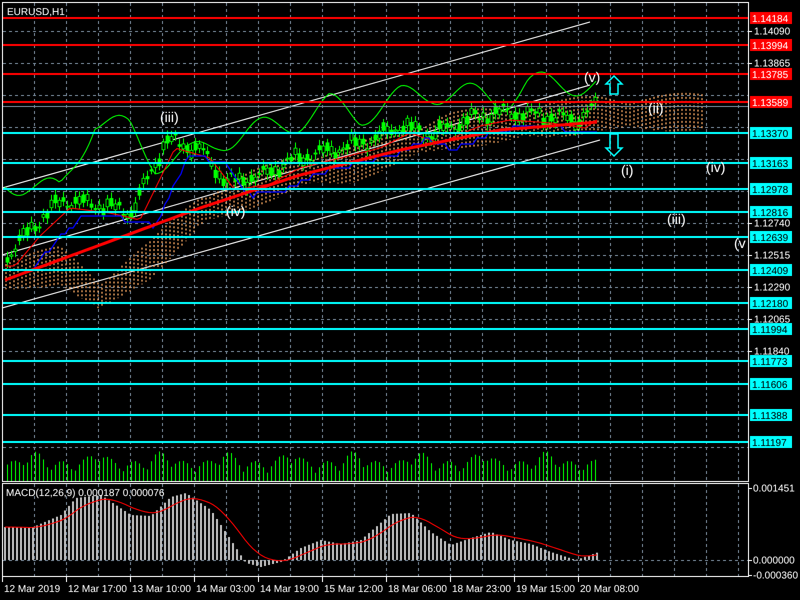 Image resolution: width=800 pixels, height=600 pixels. Describe the element at coordinates (771, 442) in the screenshot. I see `price-label: 1.11197` at that location.